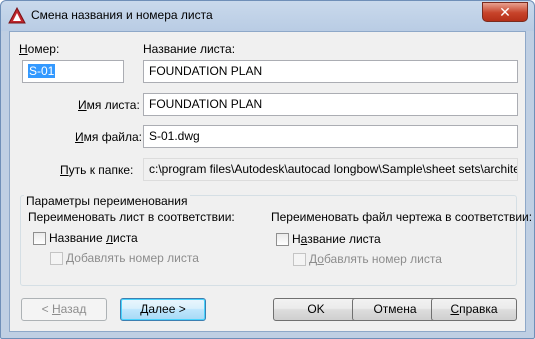 This screenshot has height=339, width=535. I want to click on sheet-by-title-label: Название листа, so click(93, 238).